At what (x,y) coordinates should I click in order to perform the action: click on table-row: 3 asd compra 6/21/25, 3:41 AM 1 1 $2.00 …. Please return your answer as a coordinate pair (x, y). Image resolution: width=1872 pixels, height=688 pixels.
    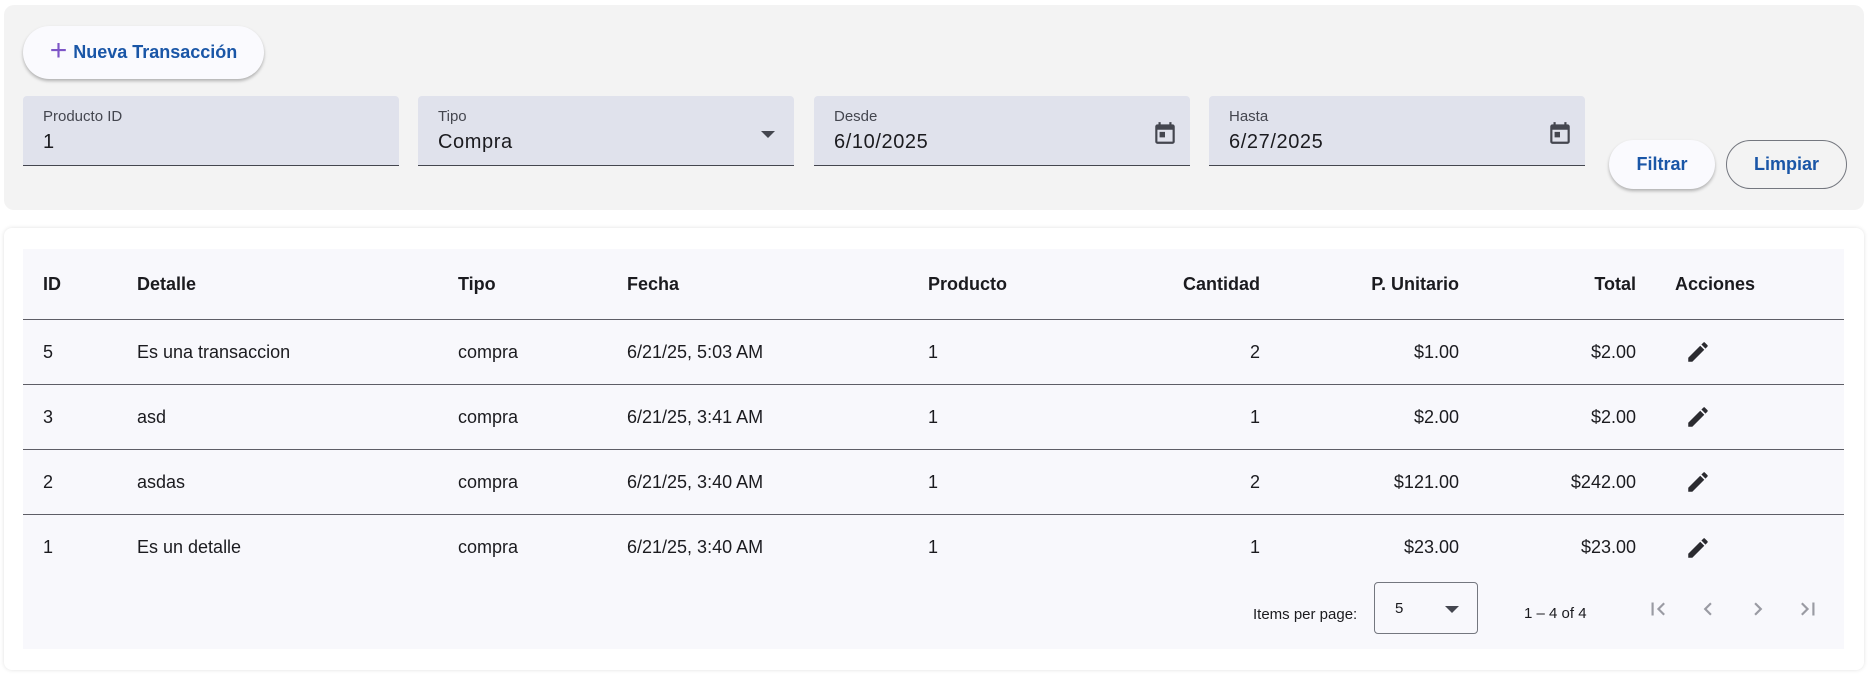
    Looking at the image, I should click on (933, 417).